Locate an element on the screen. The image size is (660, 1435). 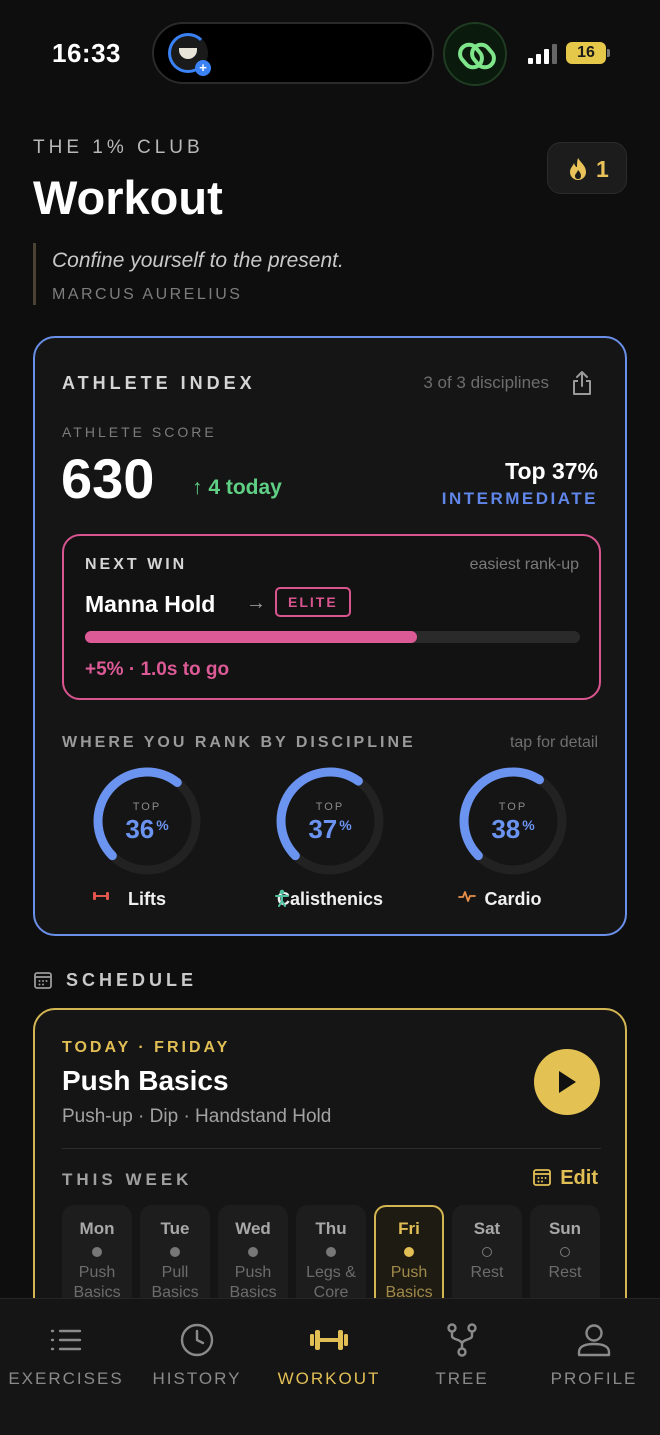
dynamic-island: + is located at coordinates (293, 53).